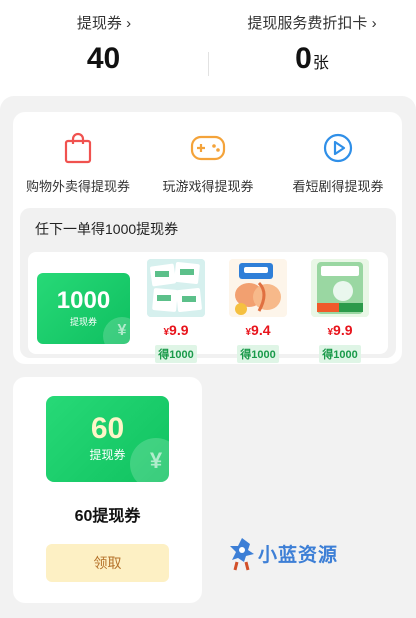  I want to click on mascot-icon, so click(242, 554).